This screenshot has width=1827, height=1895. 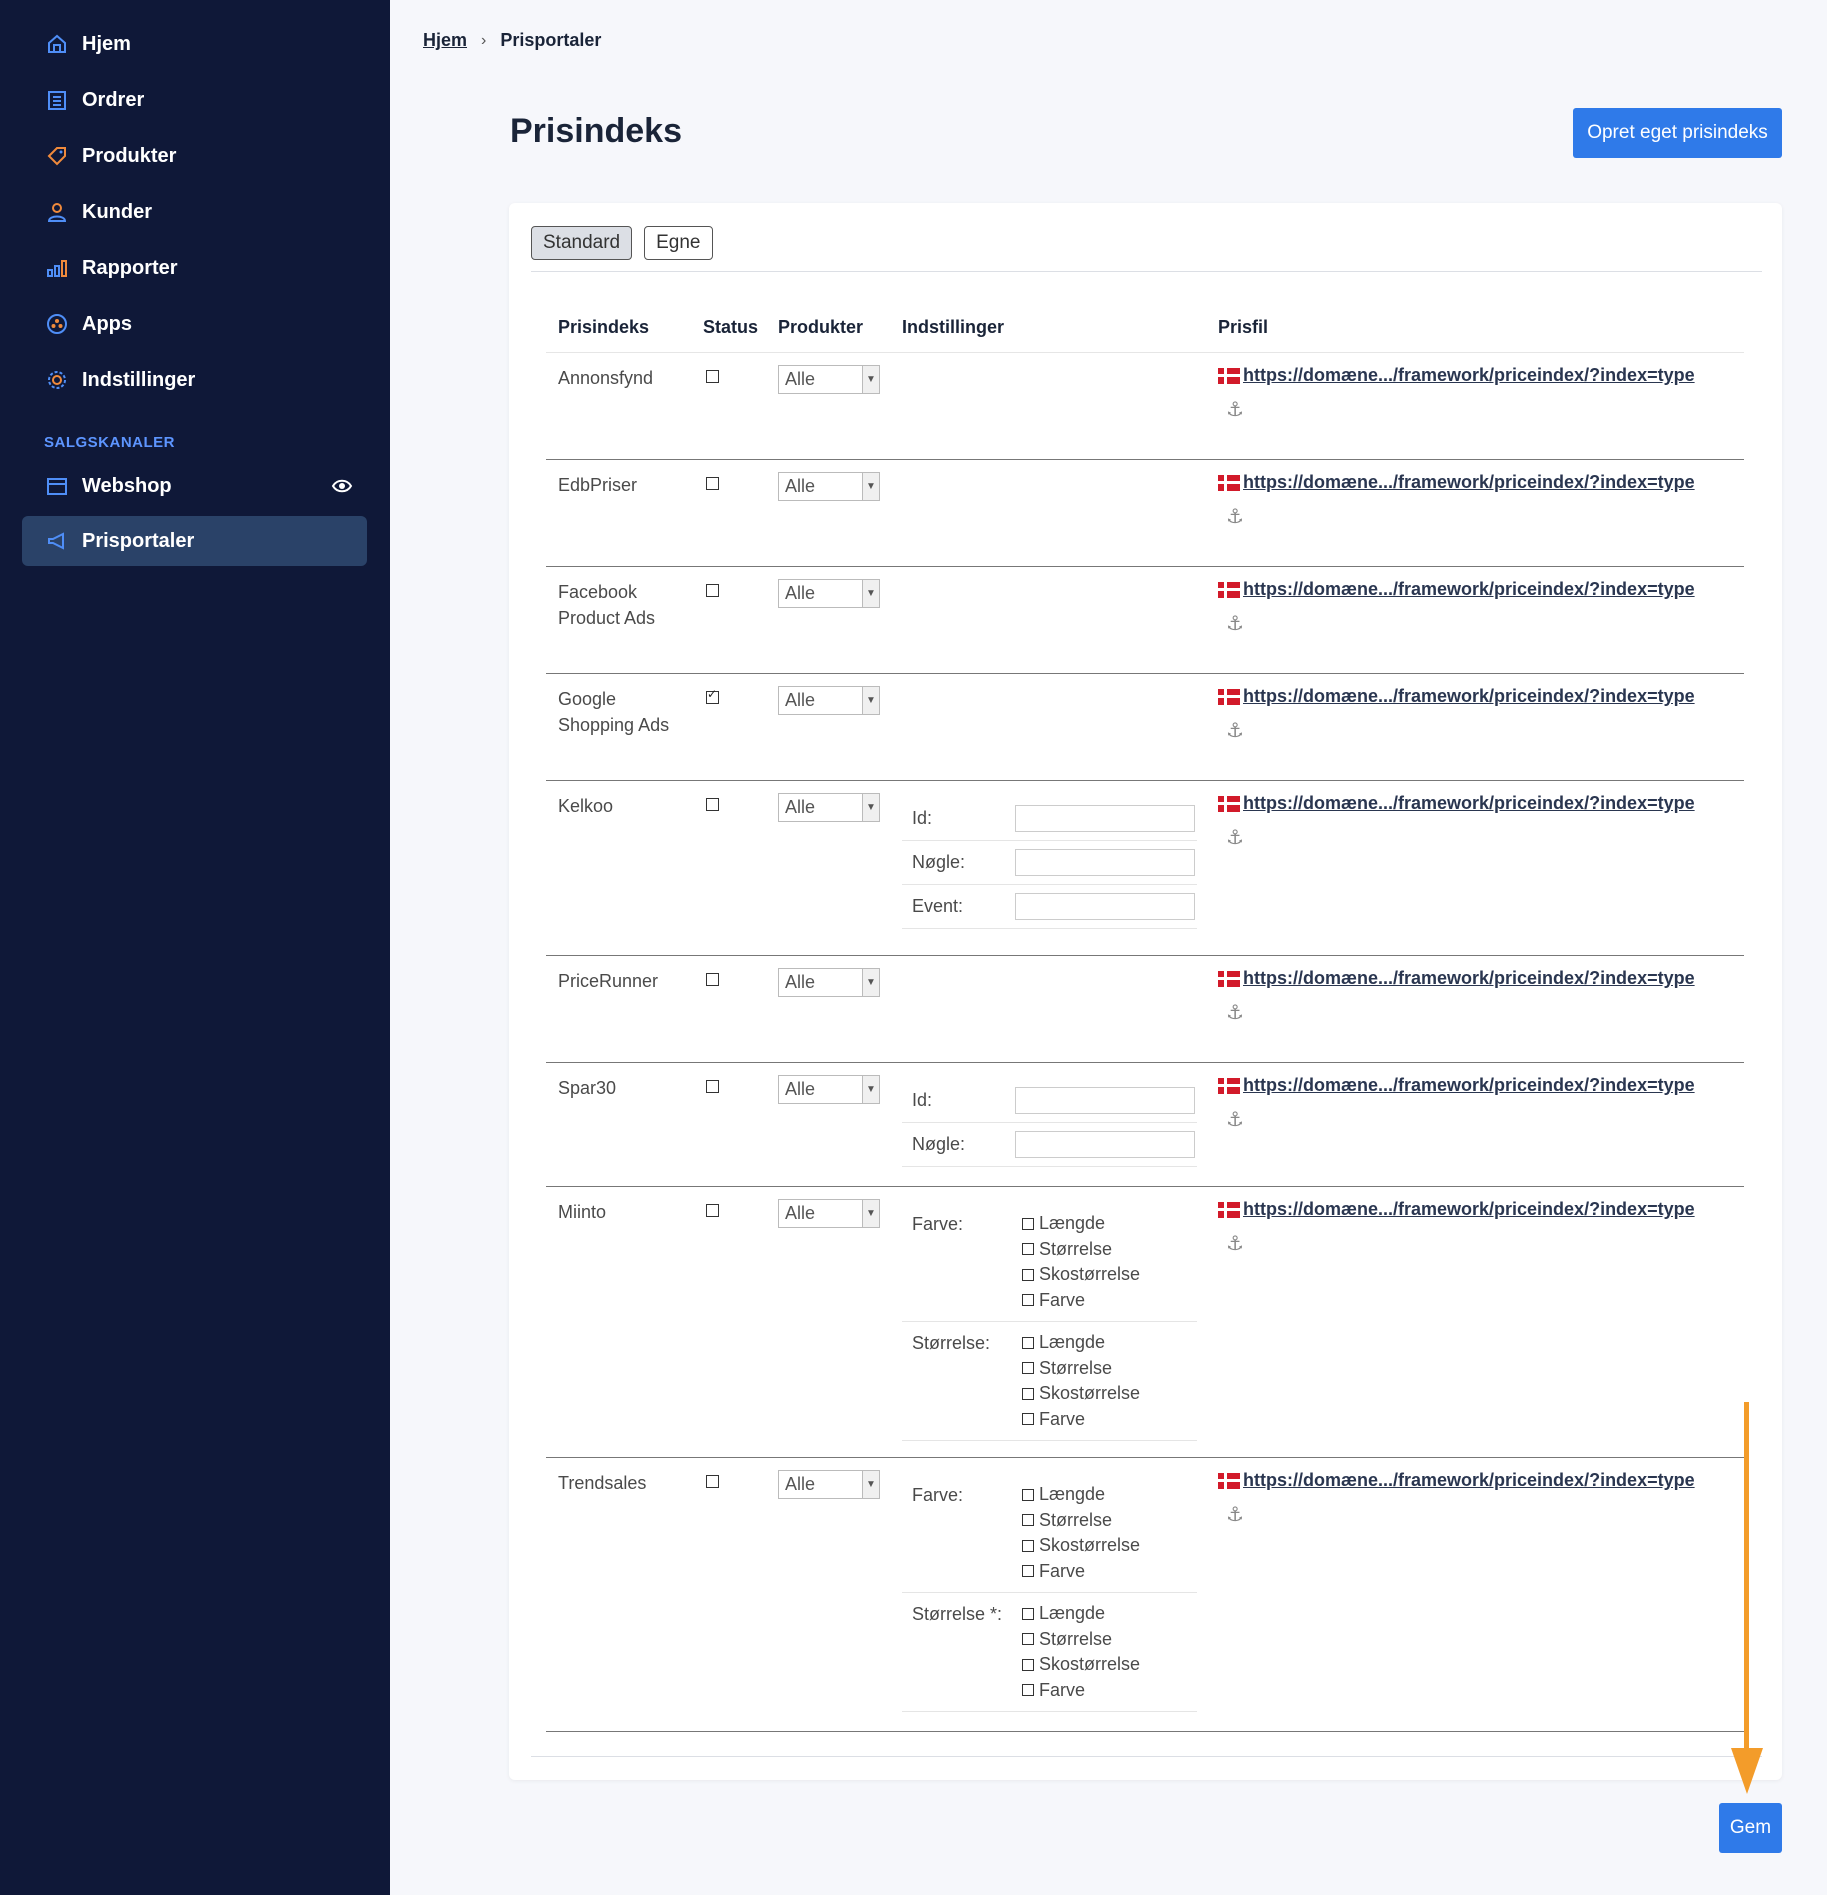 What do you see at coordinates (1060, 620) in the screenshot?
I see `settings-cell` at bounding box center [1060, 620].